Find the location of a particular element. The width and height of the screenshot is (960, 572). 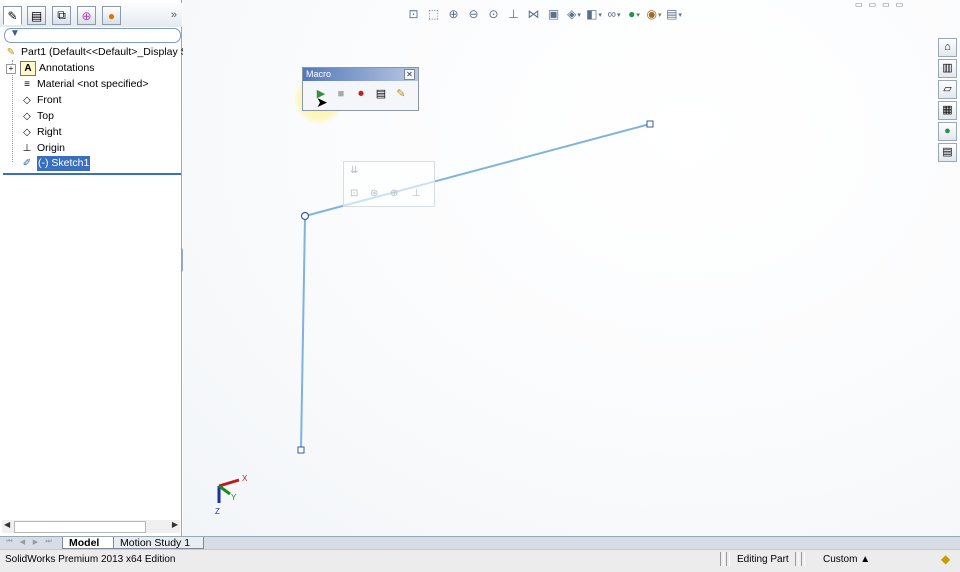

tree-item-annotations: + A Annotations is located at coordinates (50, 68).